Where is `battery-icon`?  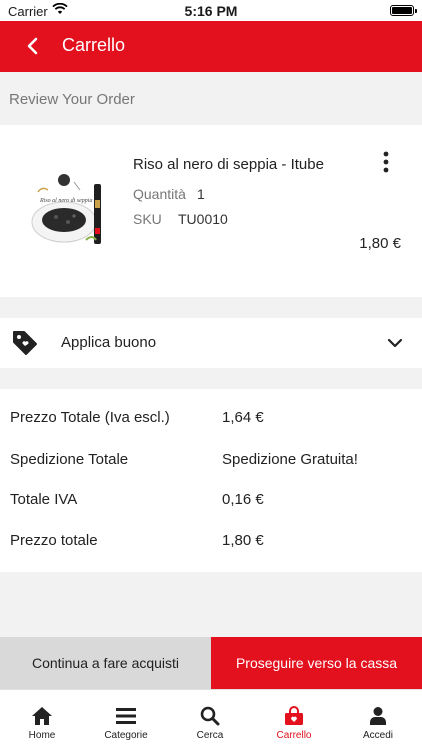
battery-icon is located at coordinates (403, 10).